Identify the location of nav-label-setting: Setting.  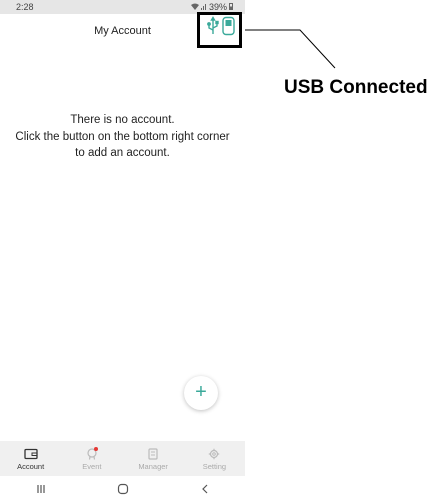
(214, 466).